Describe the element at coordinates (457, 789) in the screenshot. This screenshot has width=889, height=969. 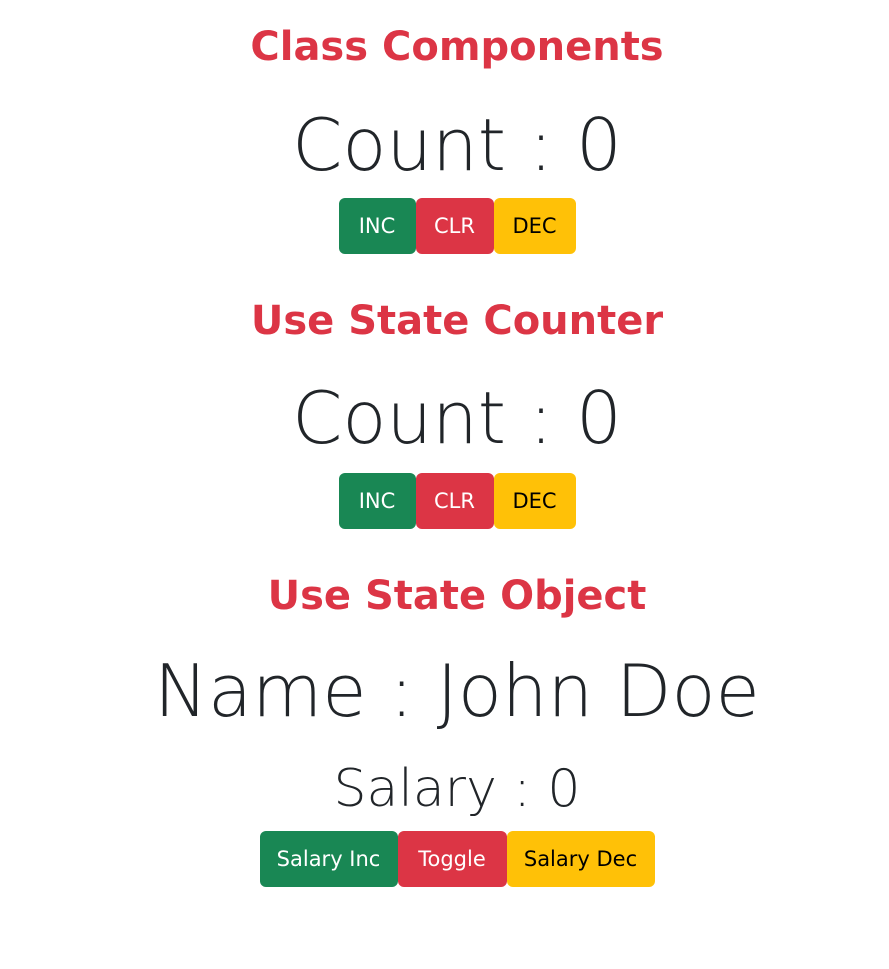
I see `salary-display: Salary : 0` at that location.